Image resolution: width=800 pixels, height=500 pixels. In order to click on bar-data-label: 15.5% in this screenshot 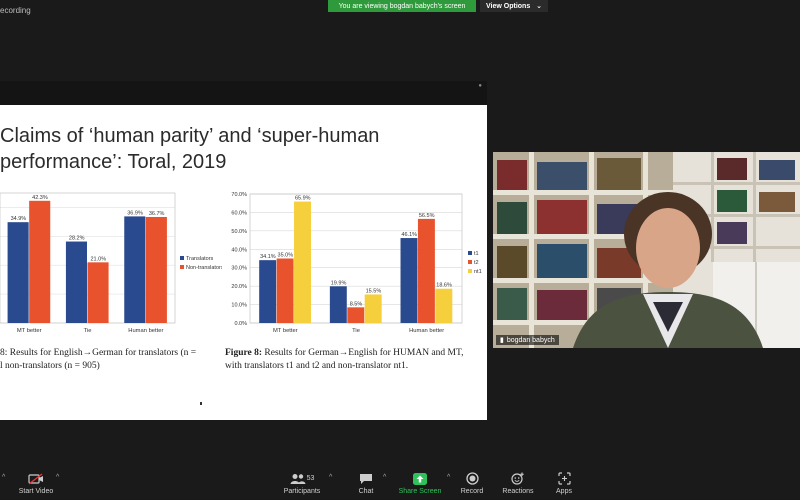, I will do `click(374, 291)`.